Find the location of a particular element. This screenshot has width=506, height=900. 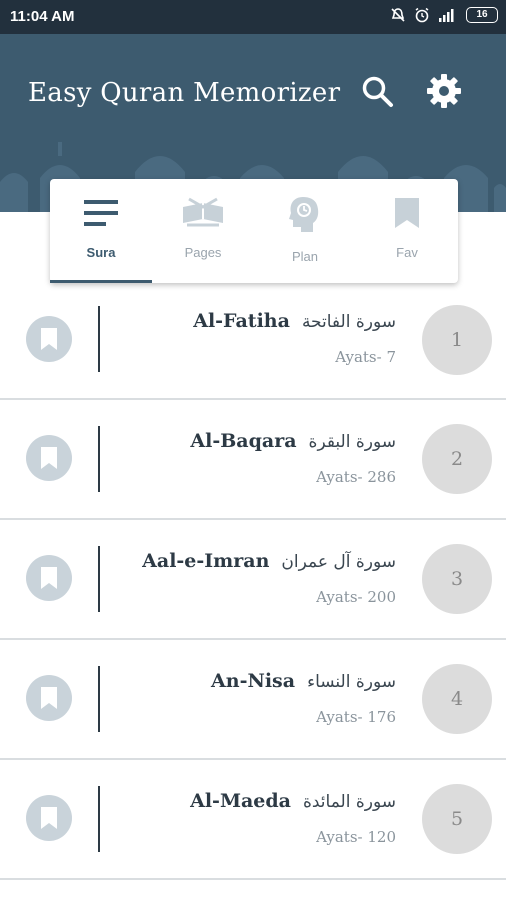

sura-name-english: Aal-e-Imran is located at coordinates (206, 561).